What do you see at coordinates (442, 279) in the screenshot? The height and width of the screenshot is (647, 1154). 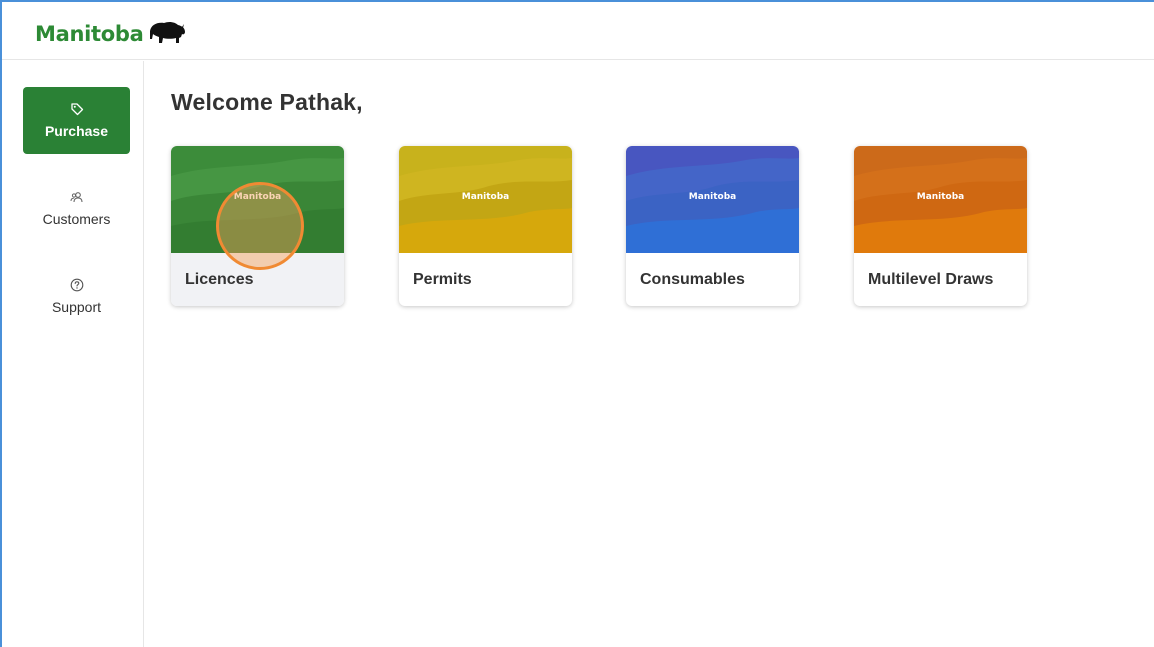 I see `card-label: Permits` at bounding box center [442, 279].